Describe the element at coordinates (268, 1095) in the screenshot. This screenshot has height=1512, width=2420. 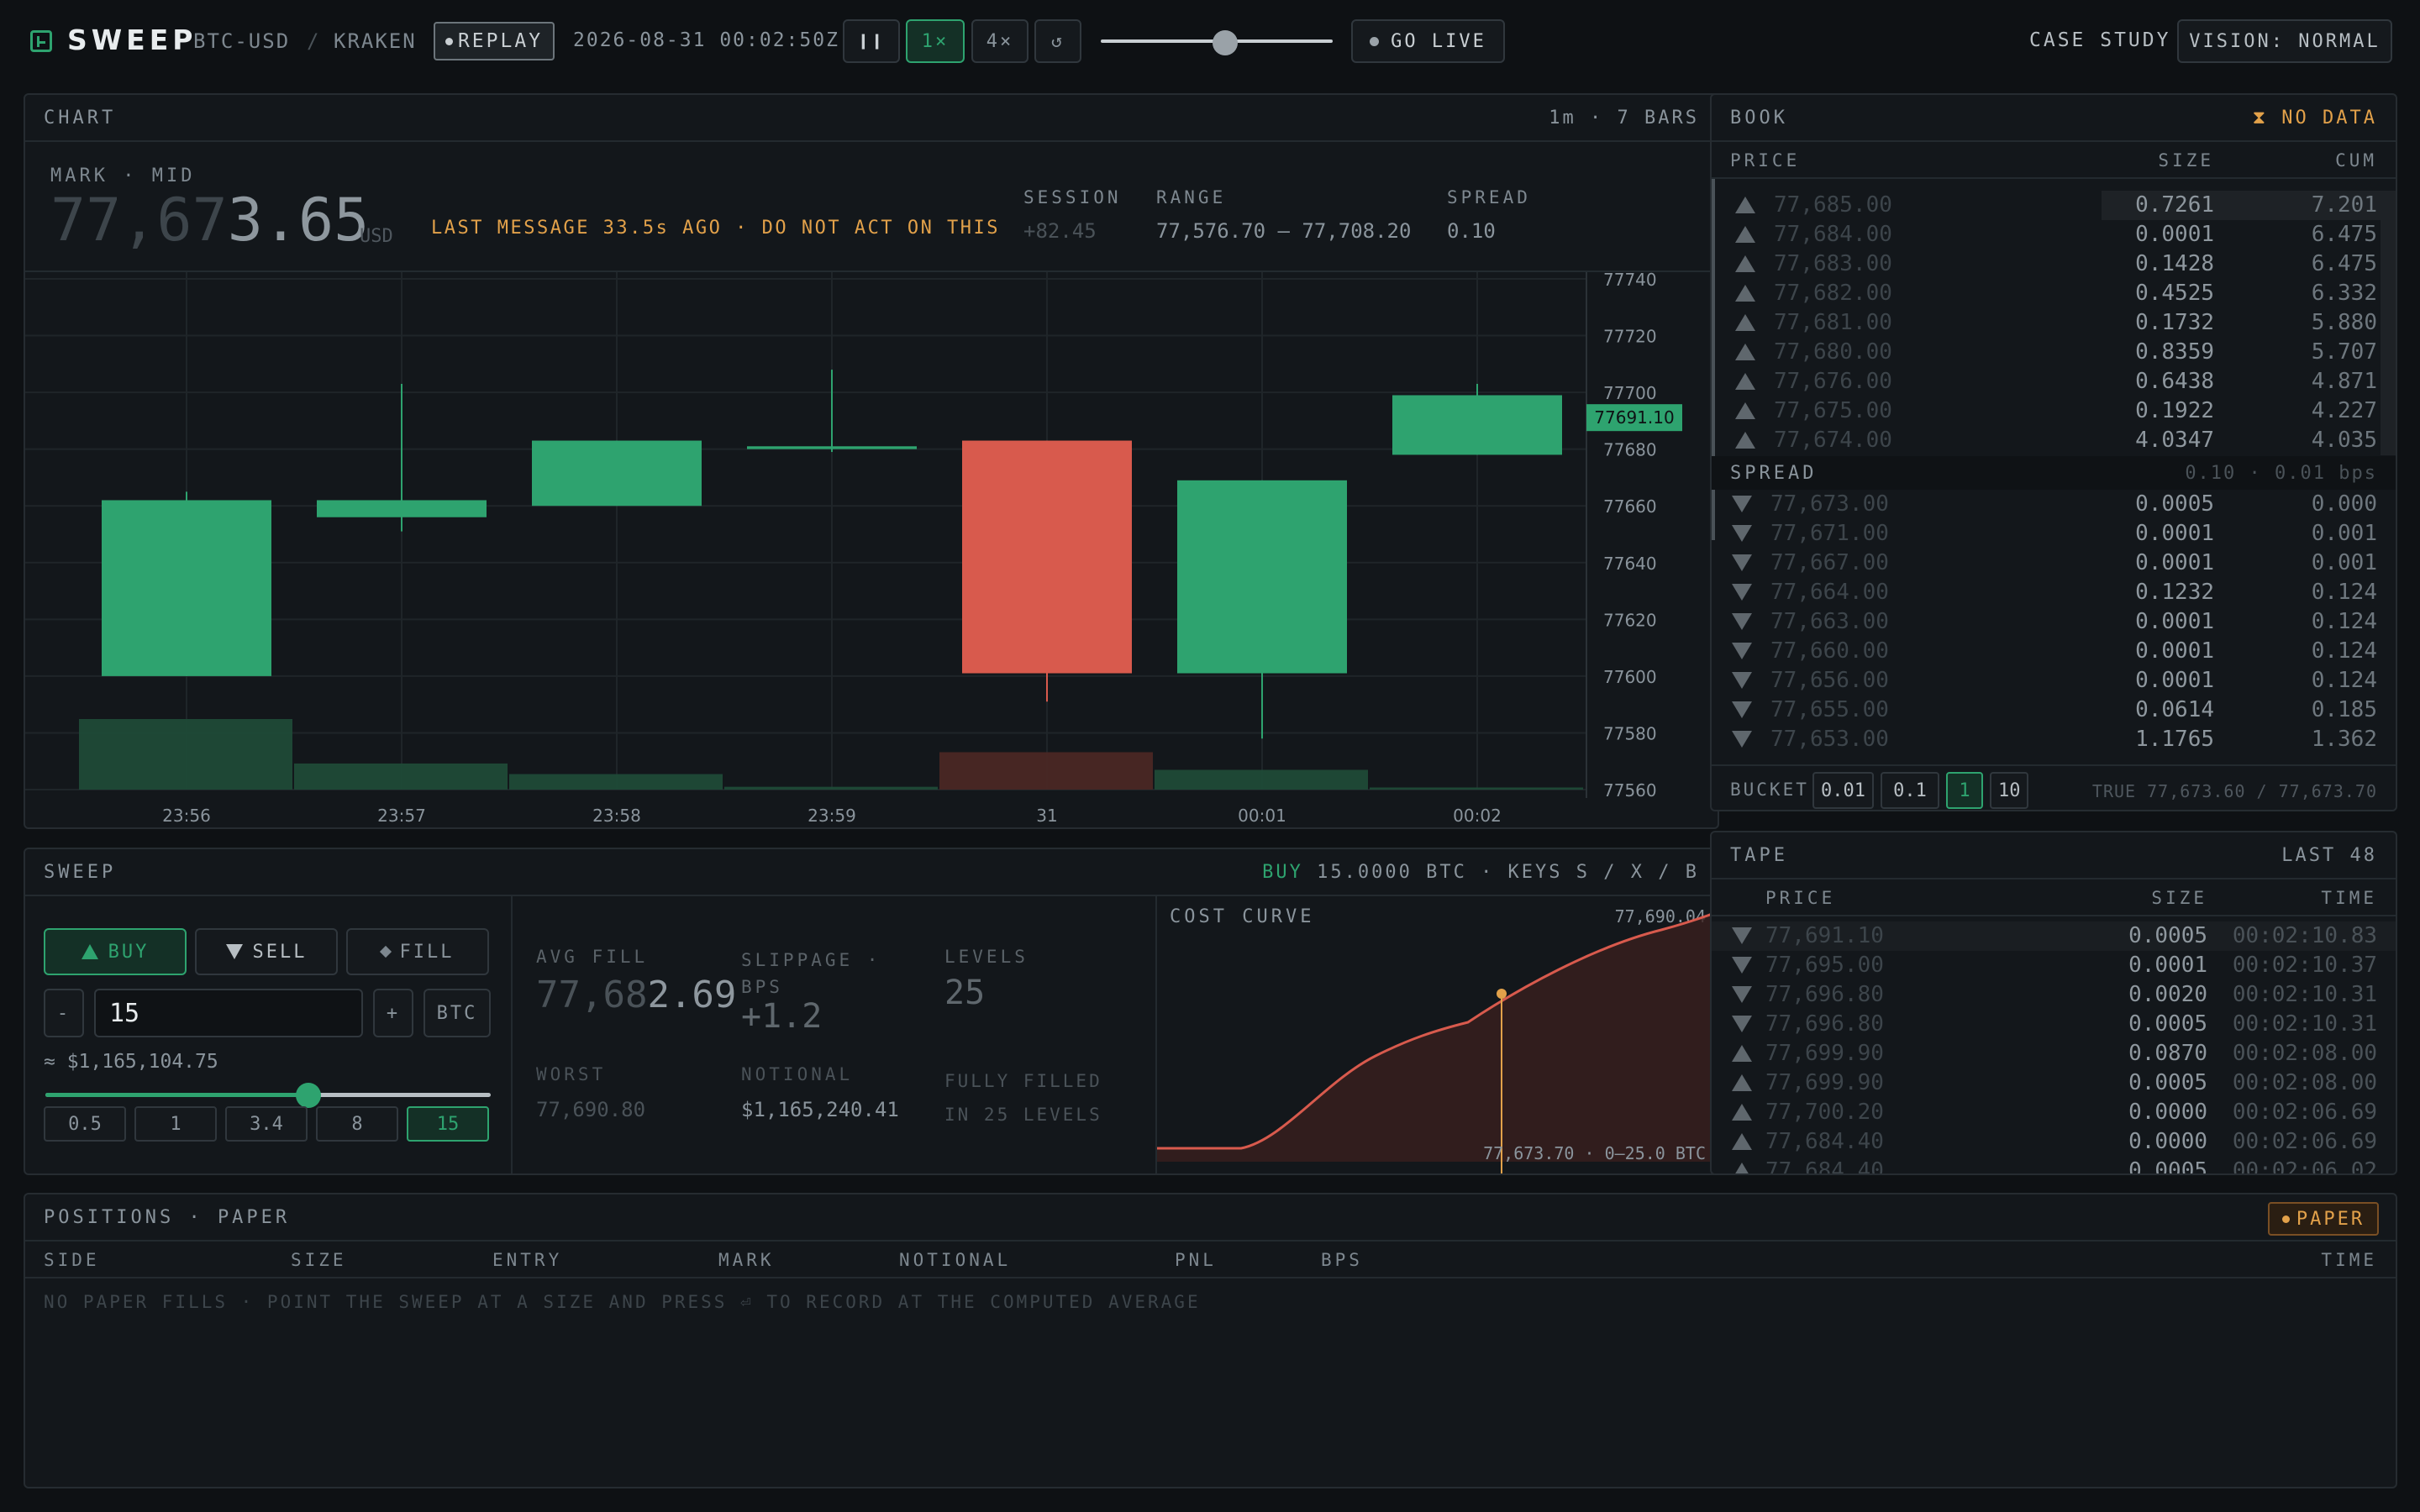
I see `size-slider` at that location.